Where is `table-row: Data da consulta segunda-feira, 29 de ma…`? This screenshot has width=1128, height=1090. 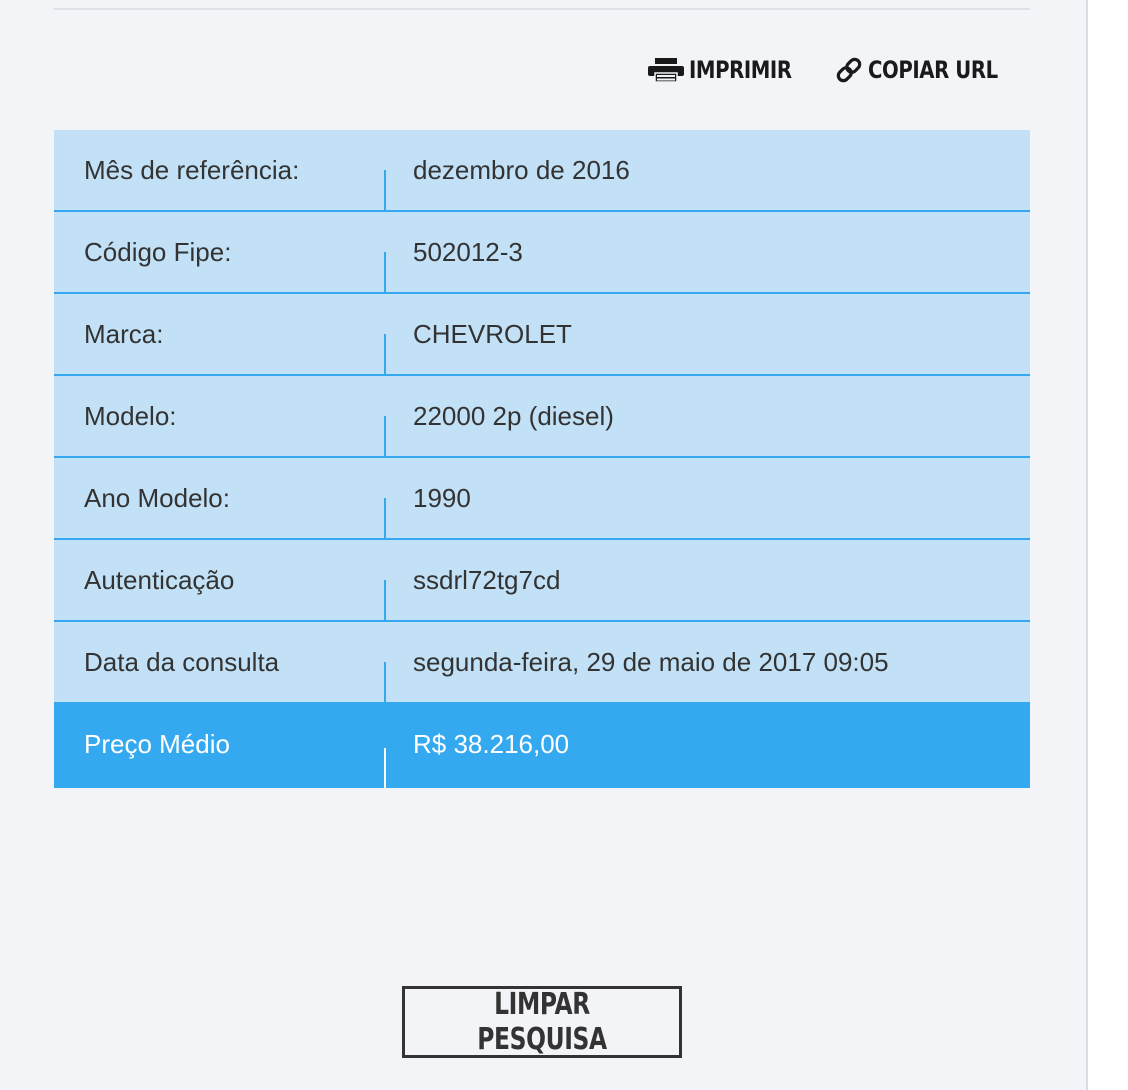 table-row: Data da consulta segunda-feira, 29 de ma… is located at coordinates (542, 663).